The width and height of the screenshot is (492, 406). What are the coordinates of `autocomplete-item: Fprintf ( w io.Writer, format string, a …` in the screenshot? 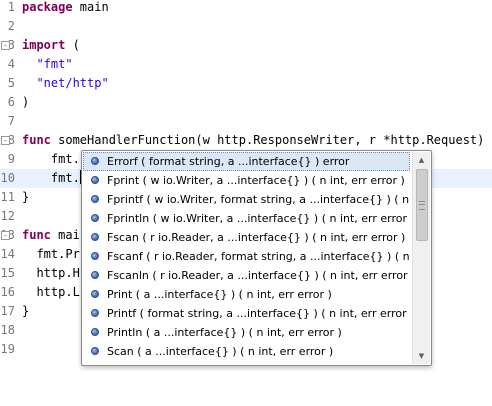 It's located at (246, 199).